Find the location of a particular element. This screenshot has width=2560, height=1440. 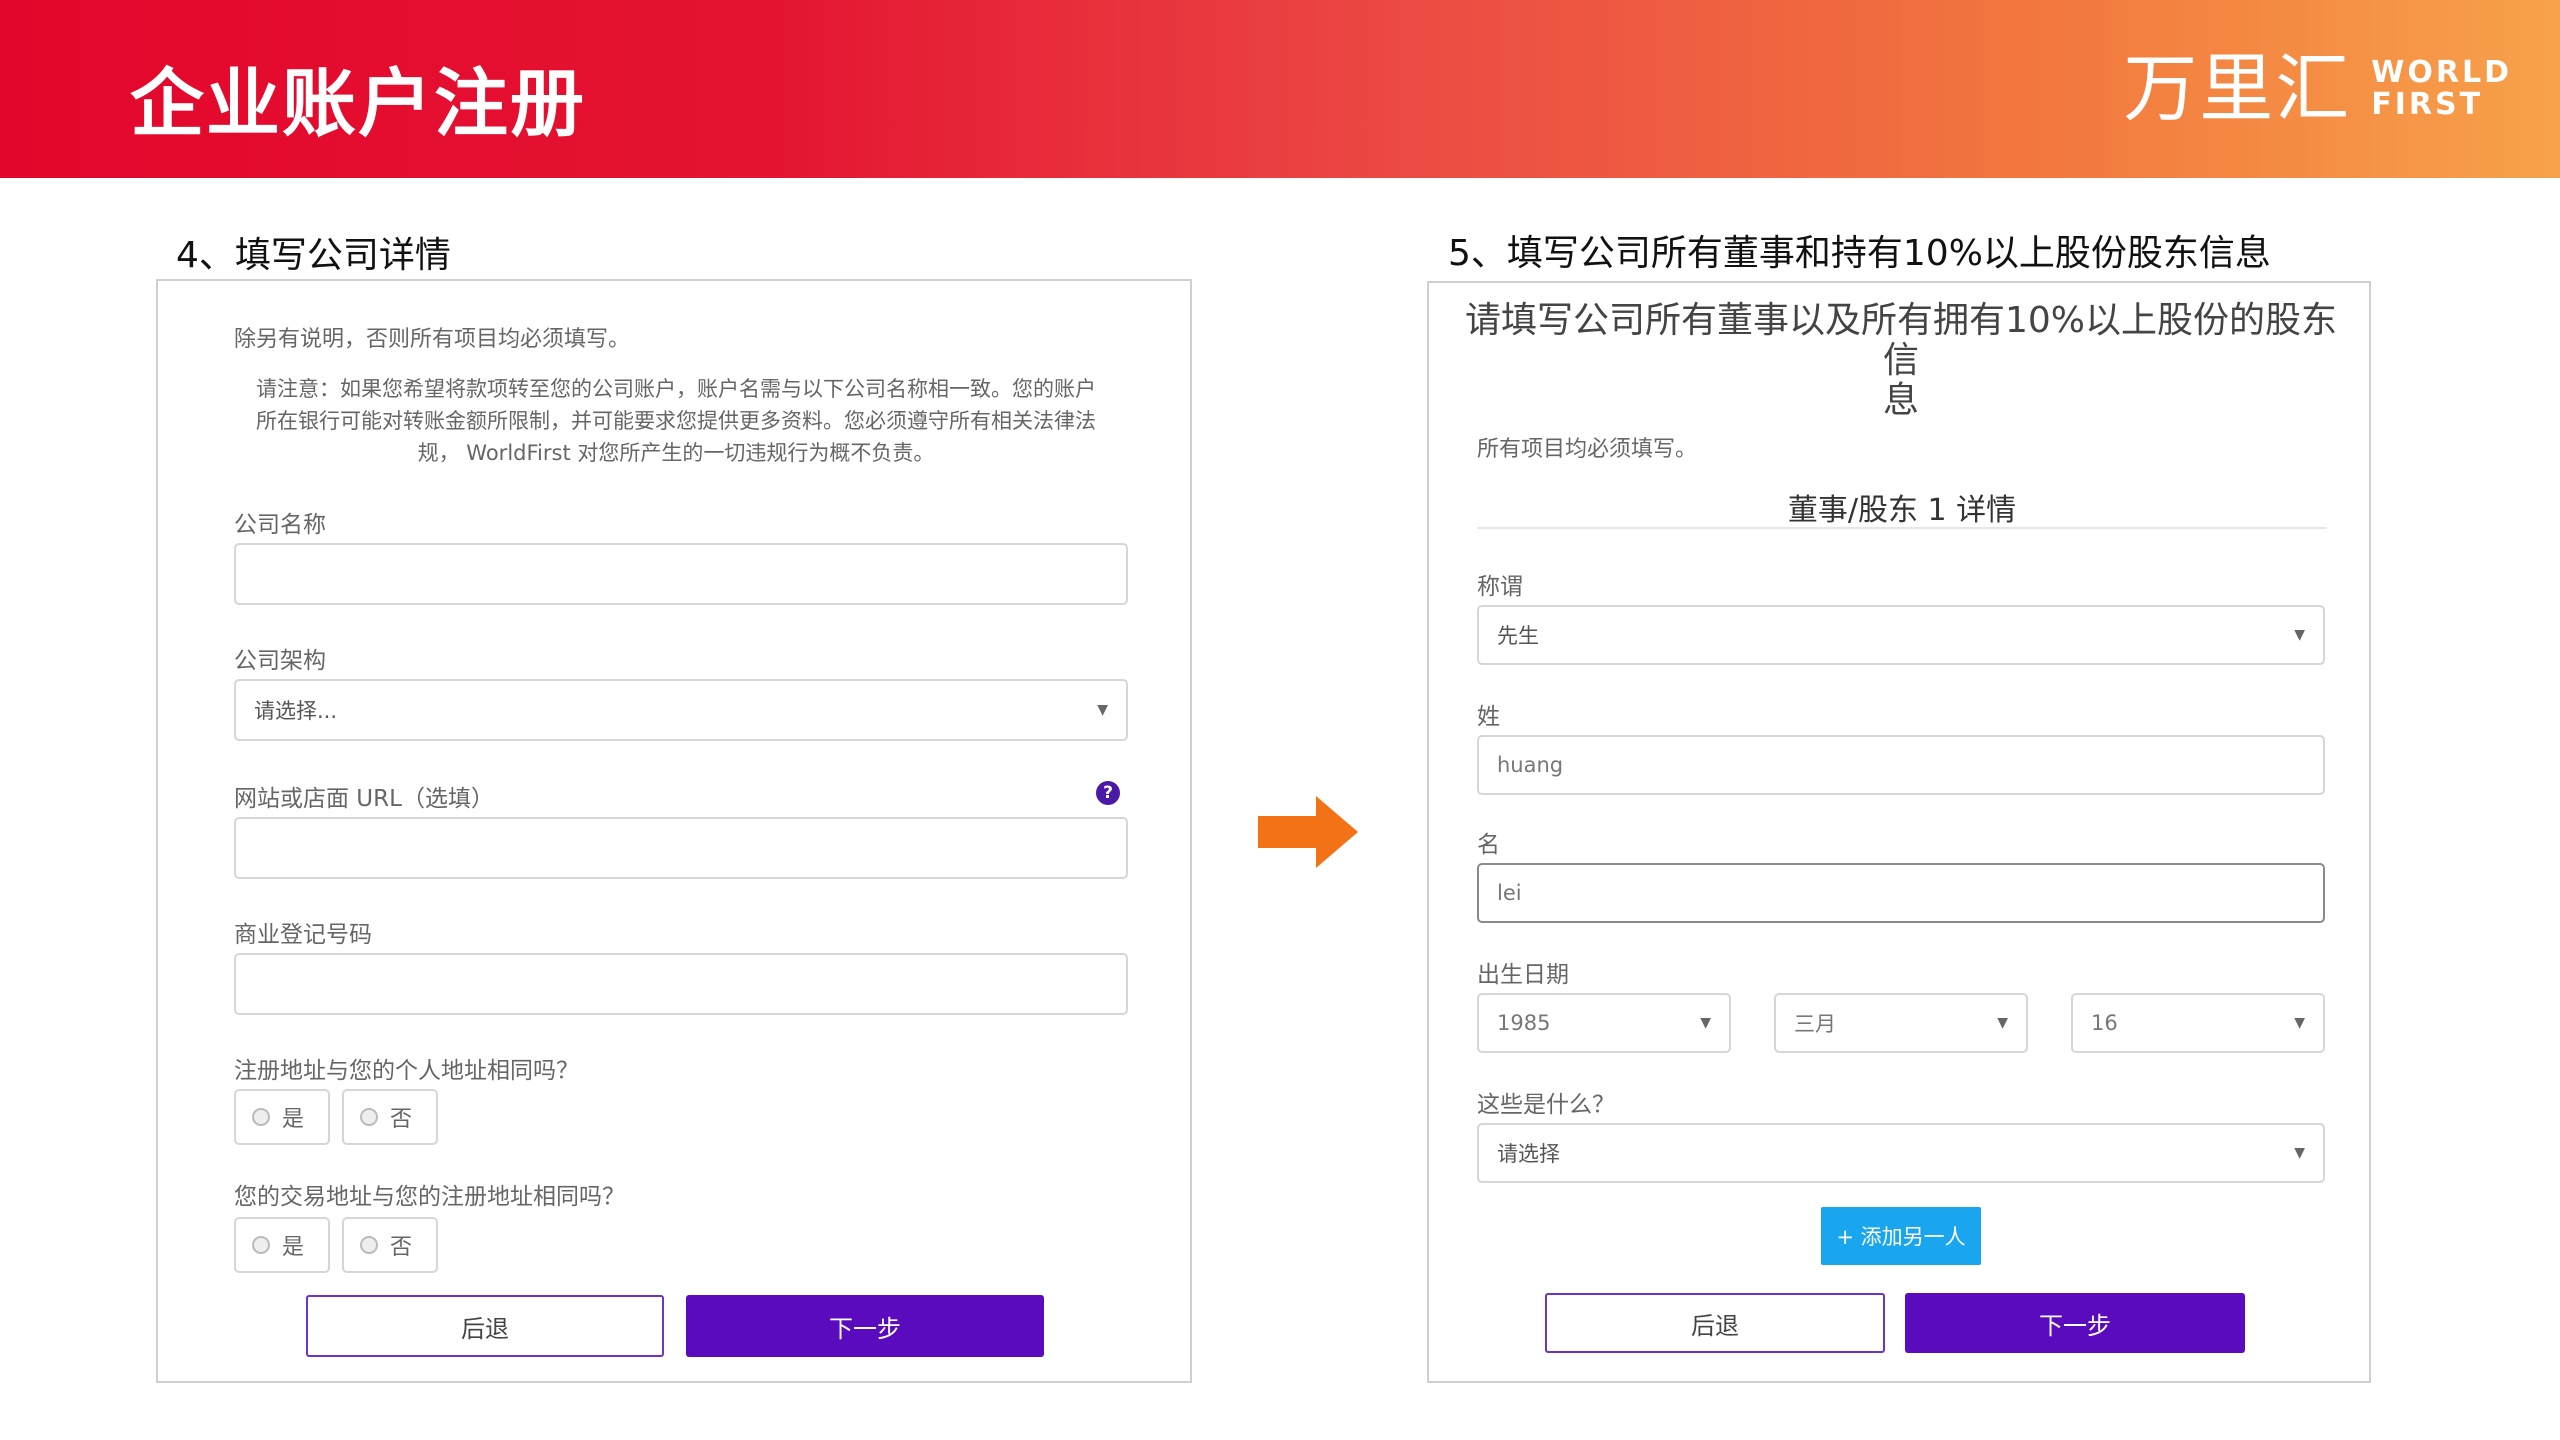

dob-day-select: 16 ▼ is located at coordinates (2198, 1023).